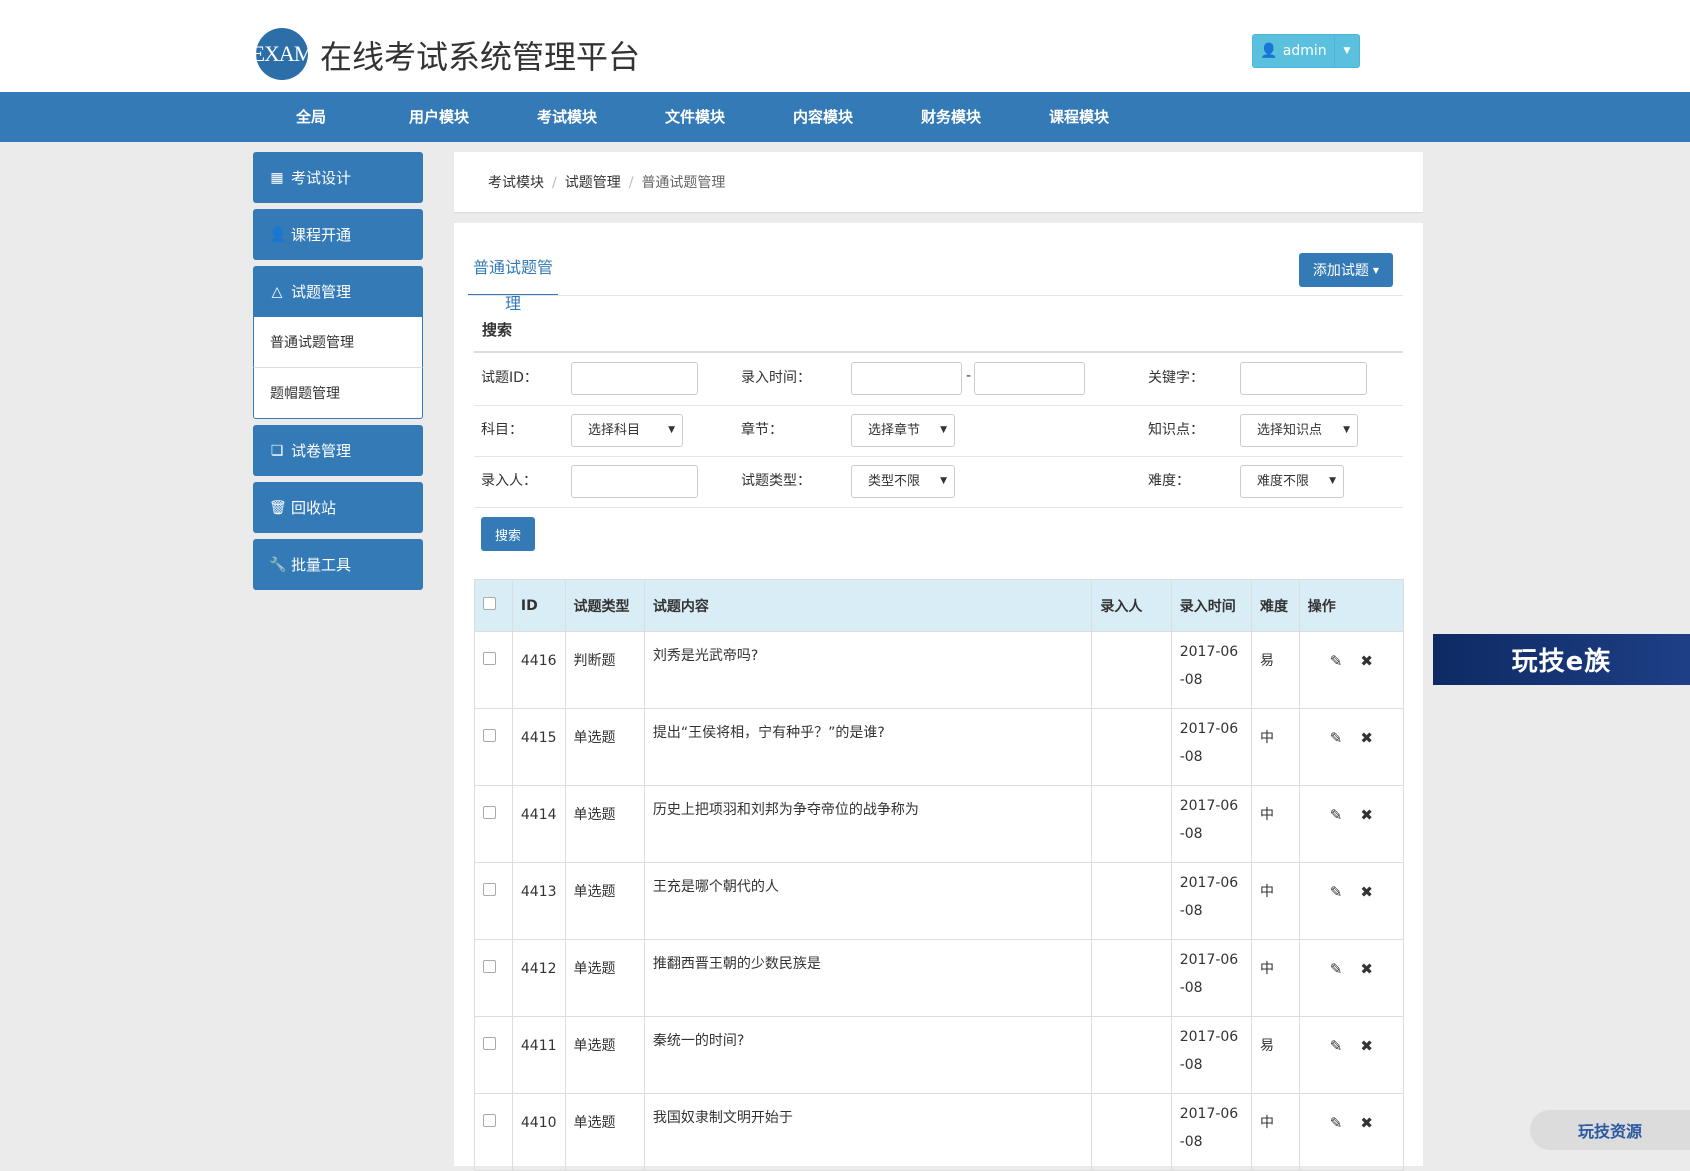 The width and height of the screenshot is (1690, 1171). I want to click on add-question-button: 添加试题 ▼, so click(1346, 270).